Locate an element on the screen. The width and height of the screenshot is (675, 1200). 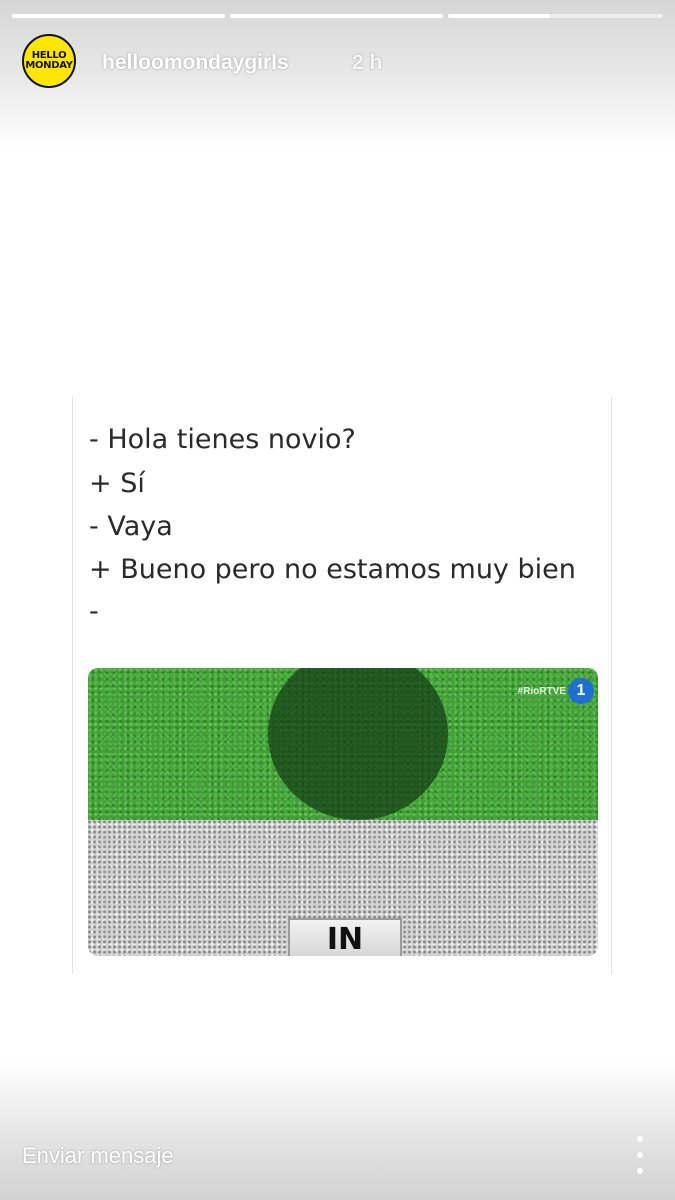
username: helloomondaygirls is located at coordinates (195, 63).